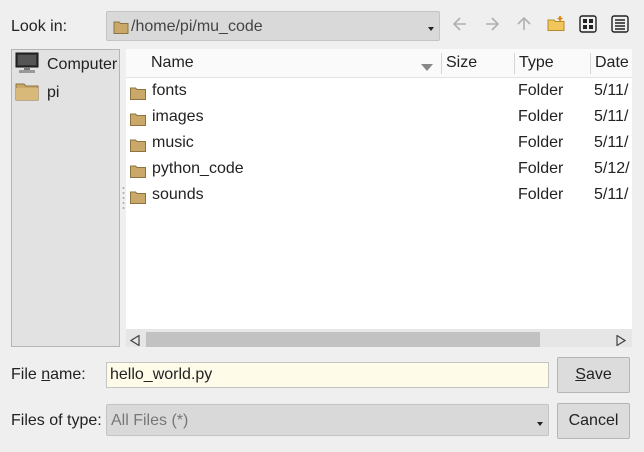 The image size is (644, 452). Describe the element at coordinates (197, 26) in the screenshot. I see `look-in-path: /home/pi/mu_code` at that location.